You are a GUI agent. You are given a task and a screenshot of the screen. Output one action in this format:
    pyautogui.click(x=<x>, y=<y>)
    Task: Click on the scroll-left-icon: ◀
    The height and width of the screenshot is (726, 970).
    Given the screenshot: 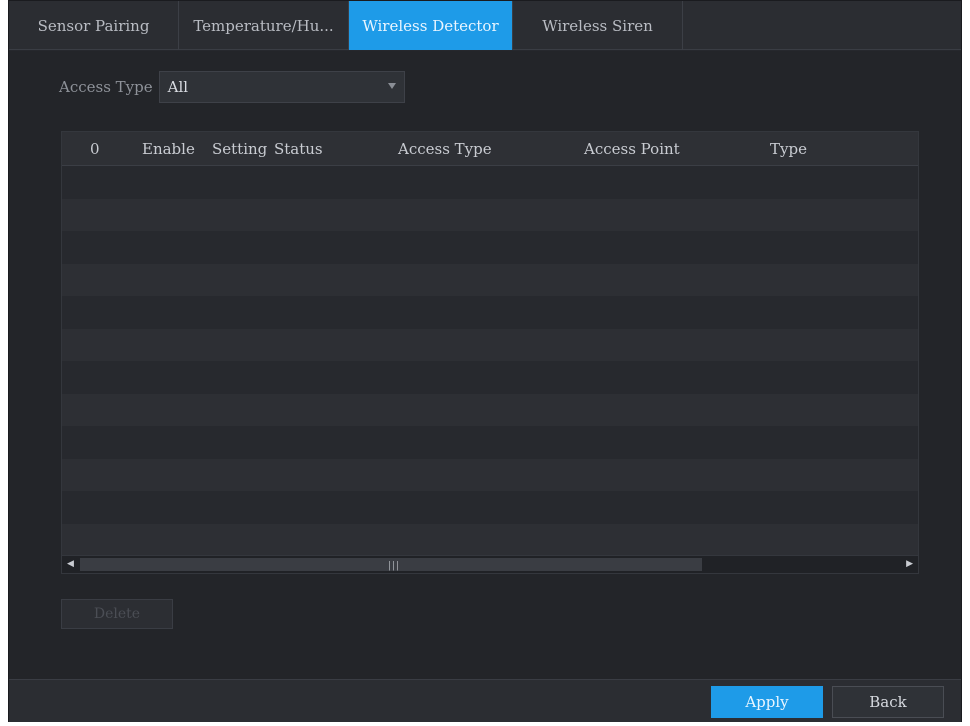 What is the action you would take?
    pyautogui.click(x=70, y=564)
    